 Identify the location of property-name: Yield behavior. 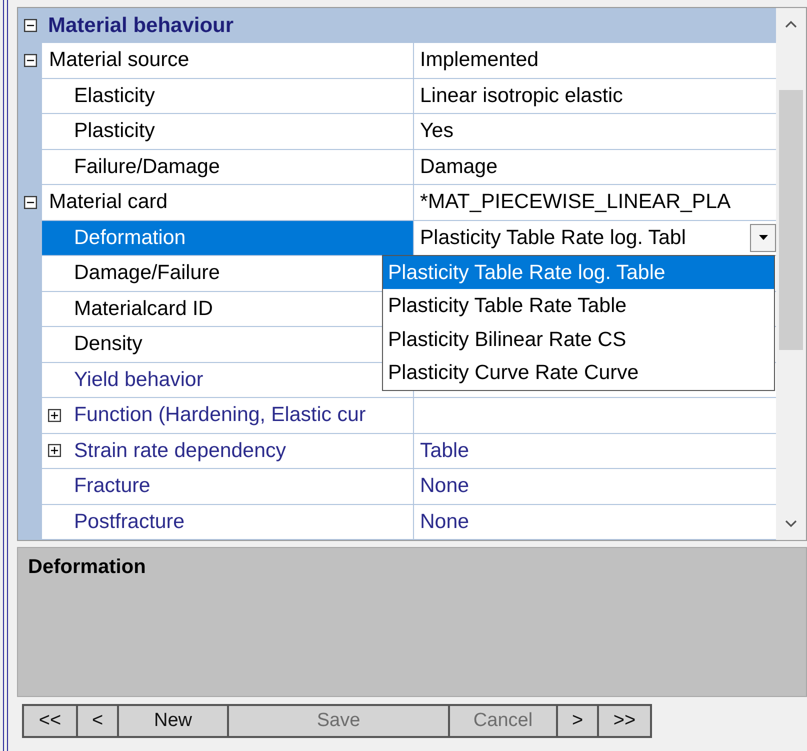
(139, 380).